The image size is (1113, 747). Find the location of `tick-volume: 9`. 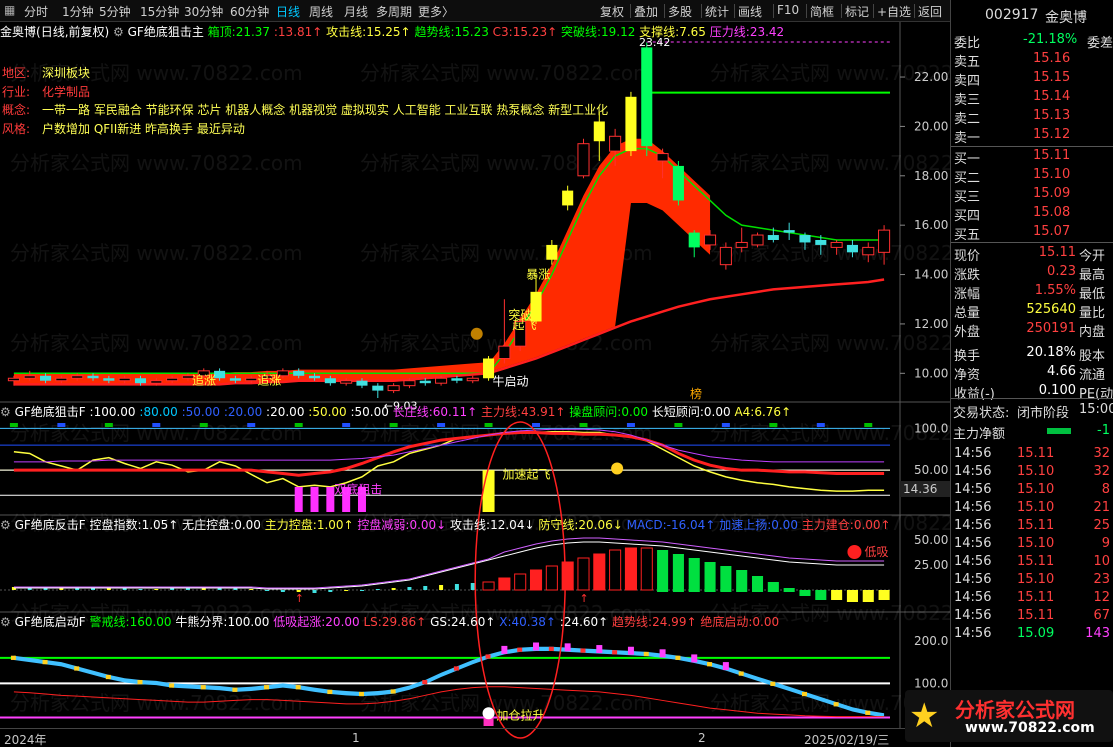

tick-volume: 9 is located at coordinates (1105, 543).